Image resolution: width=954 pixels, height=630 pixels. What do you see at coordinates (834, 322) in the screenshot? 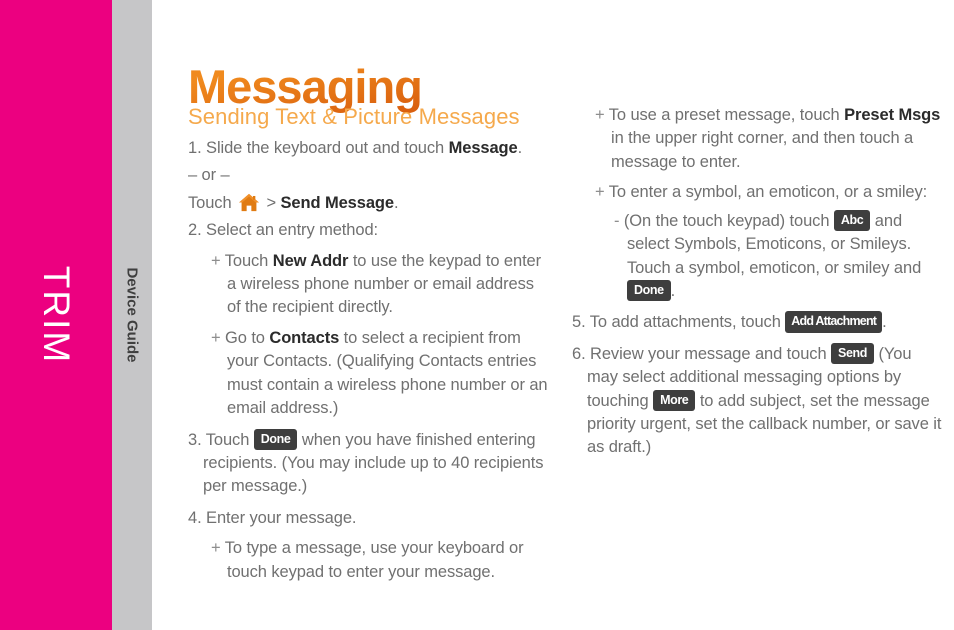
I see `softkey-add-attachment: Add Attachment` at bounding box center [834, 322].